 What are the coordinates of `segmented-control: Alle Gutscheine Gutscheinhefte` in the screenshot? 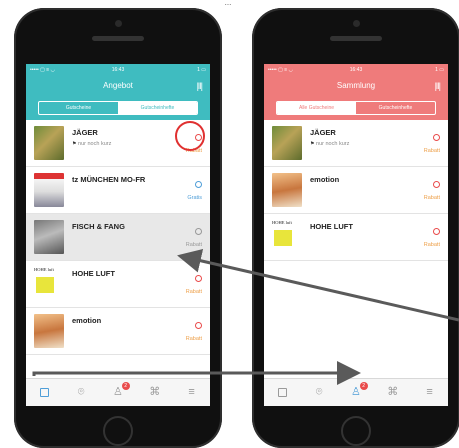 It's located at (356, 109).